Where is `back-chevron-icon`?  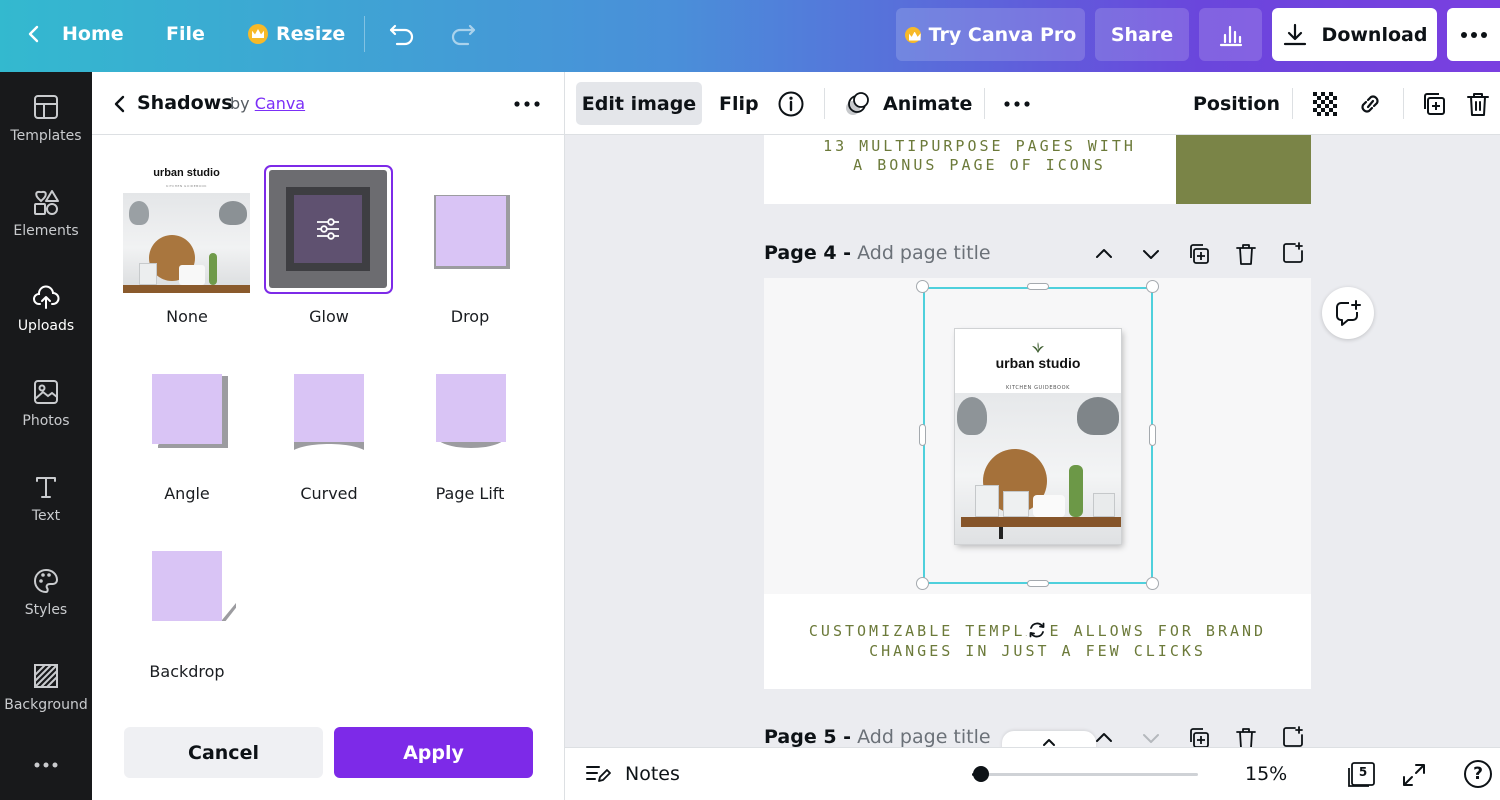 back-chevron-icon is located at coordinates (120, 104).